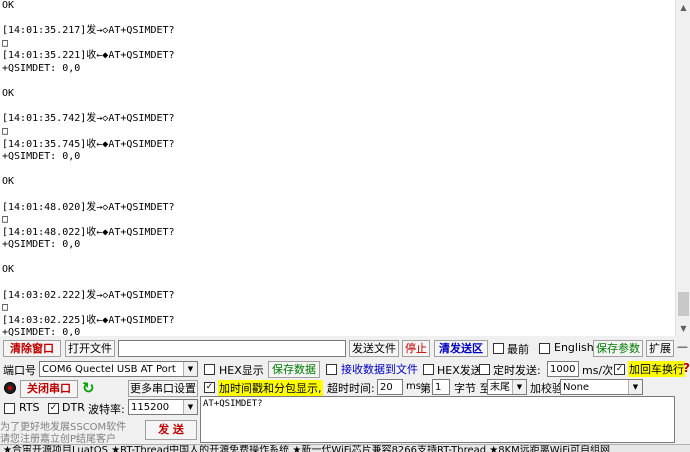 The width and height of the screenshot is (690, 452). What do you see at coordinates (484, 369) in the screenshot?
I see `timed-send-checkbox` at bounding box center [484, 369].